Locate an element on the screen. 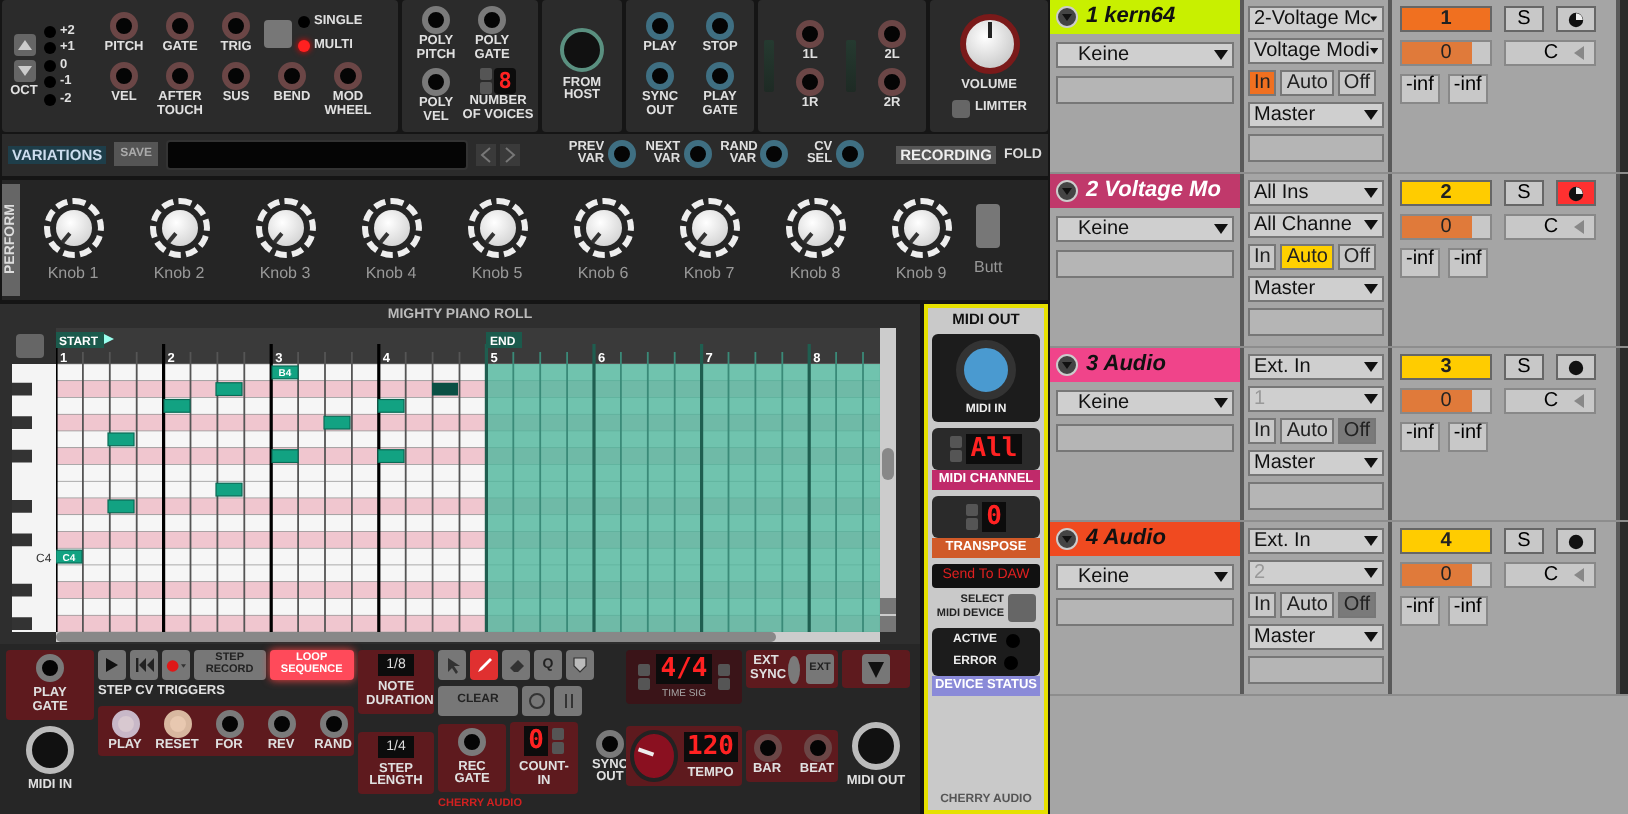 This screenshot has width=1628, height=814. previous-button is located at coordinates (486, 154).